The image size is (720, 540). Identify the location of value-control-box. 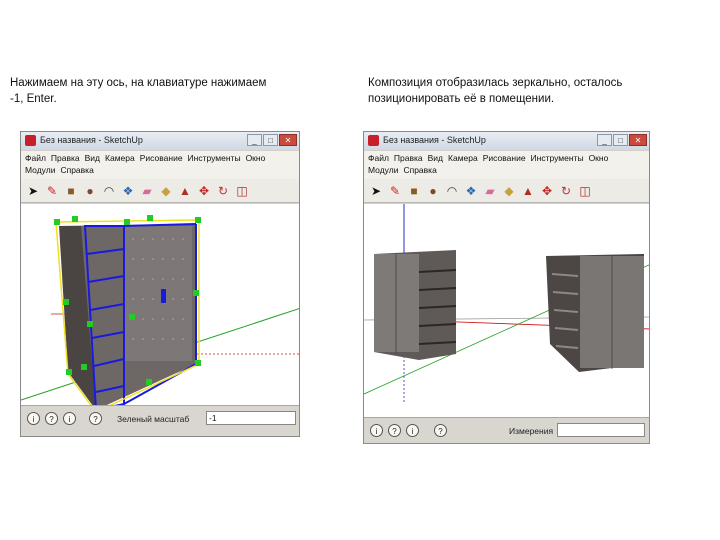
(601, 430).